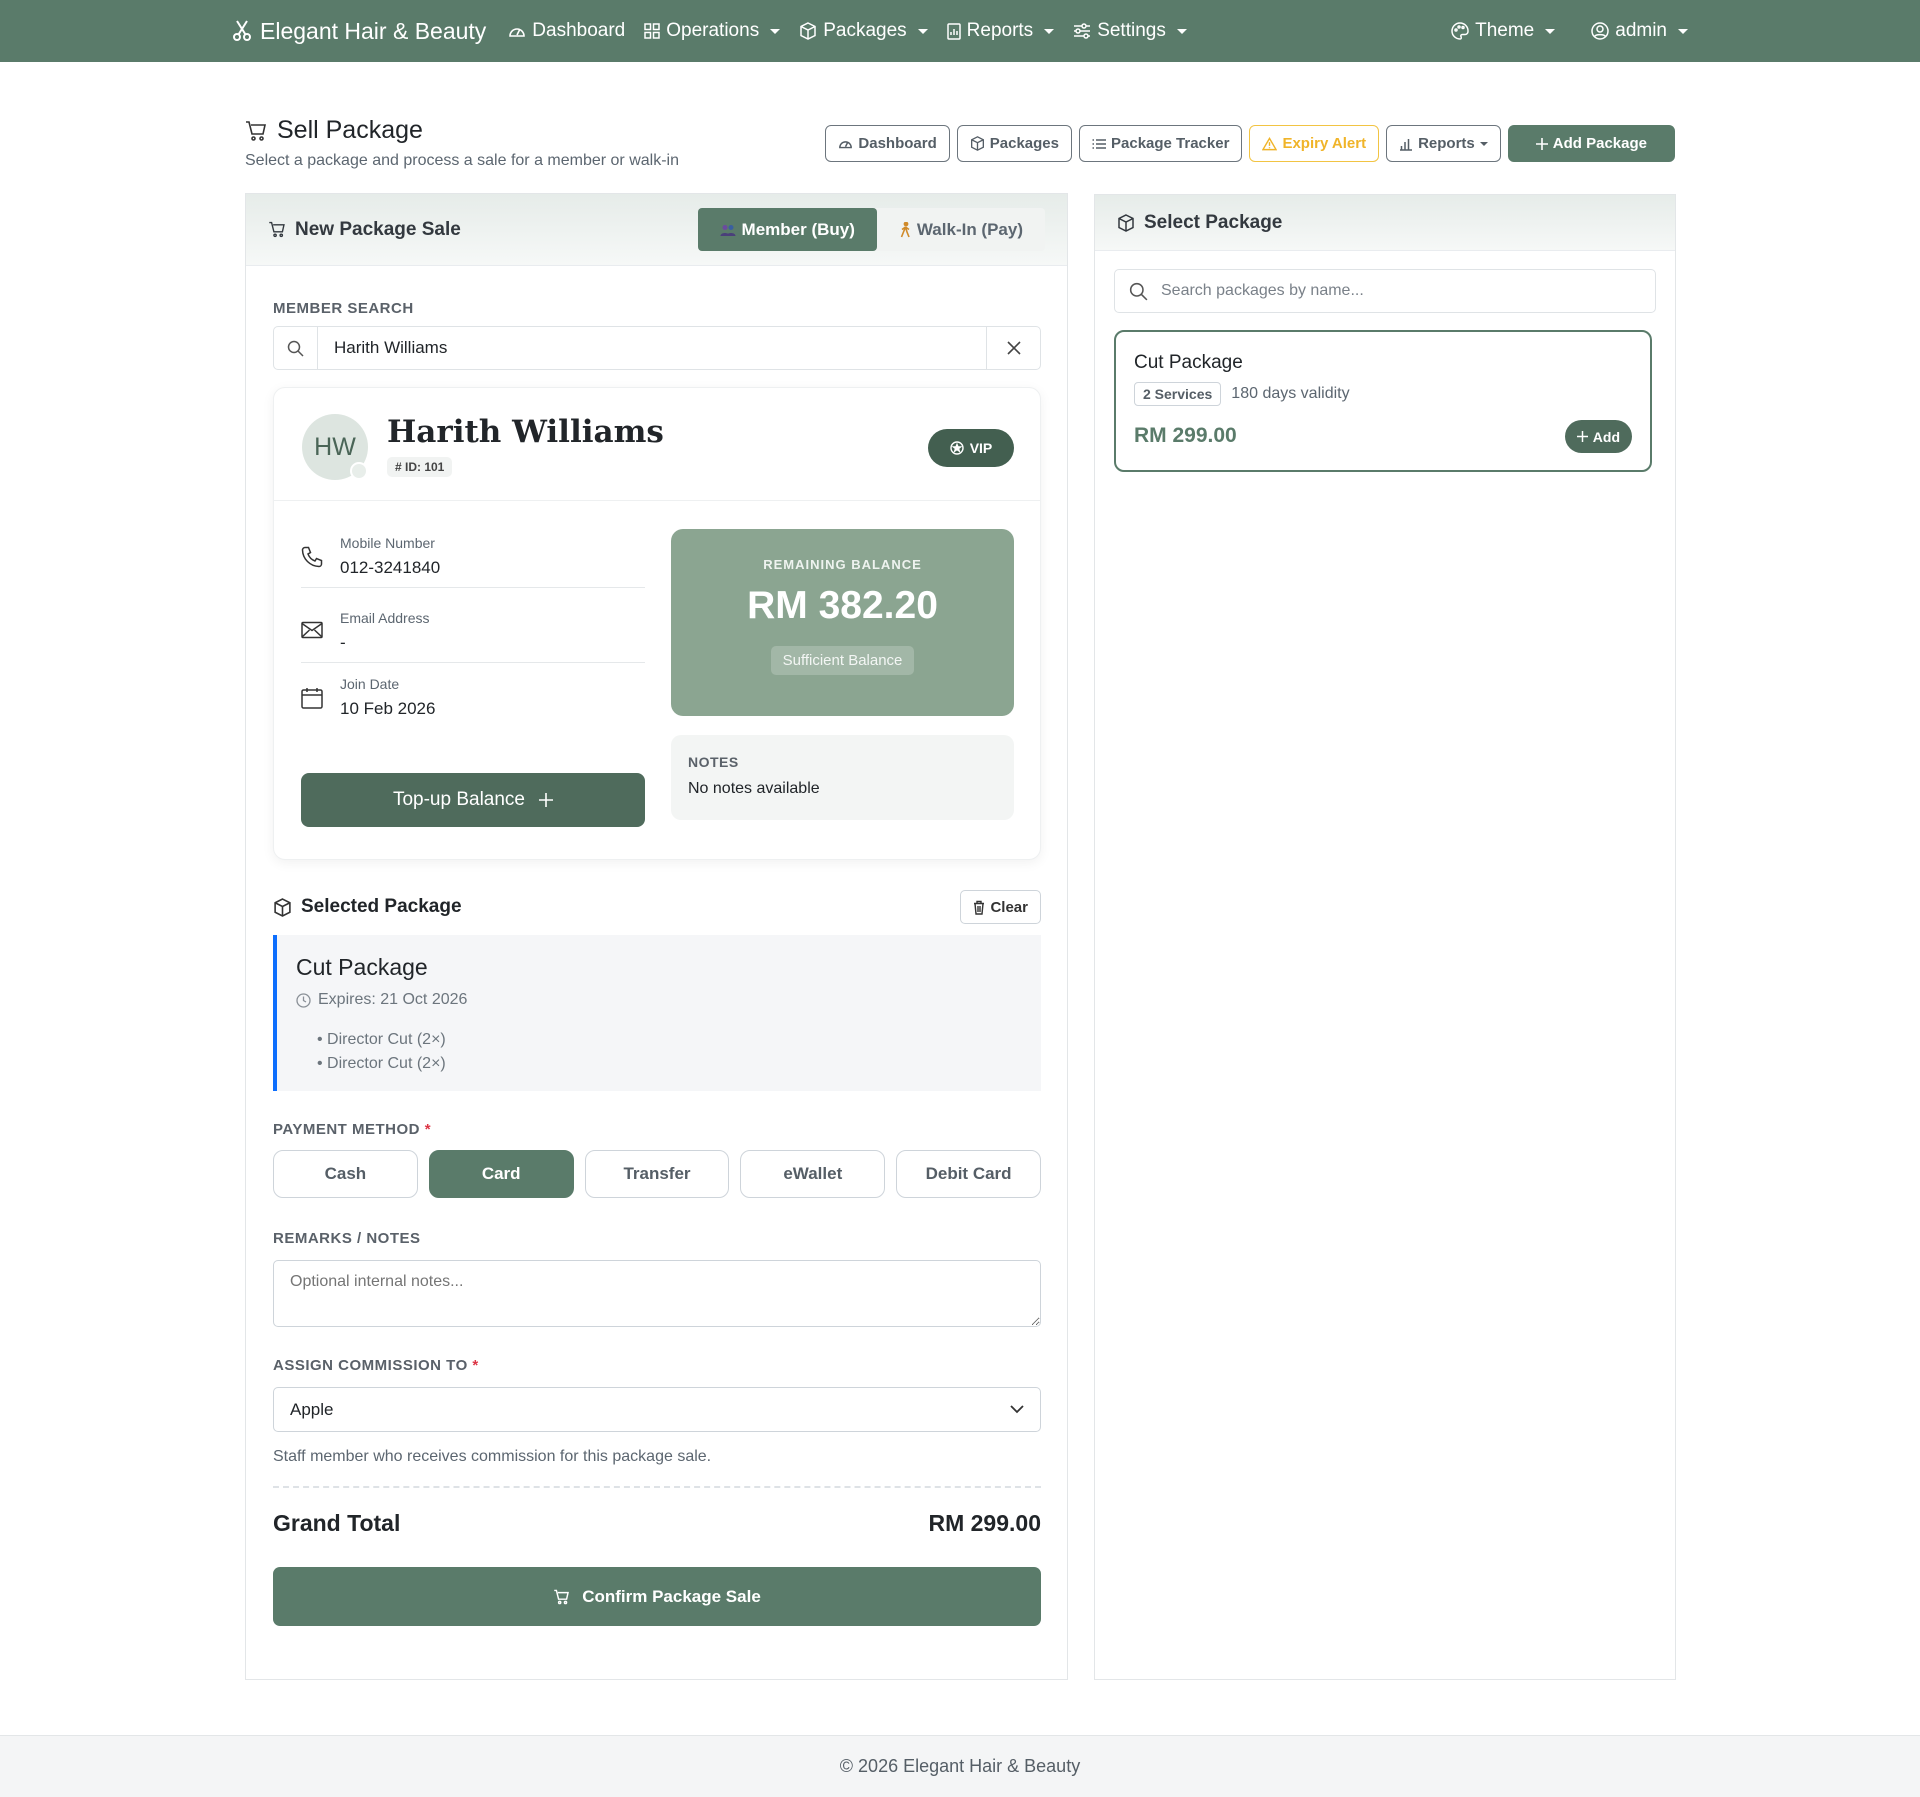 Image resolution: width=1920 pixels, height=1797 pixels. Describe the element at coordinates (1460, 31) in the screenshot. I see `palette-icon` at that location.